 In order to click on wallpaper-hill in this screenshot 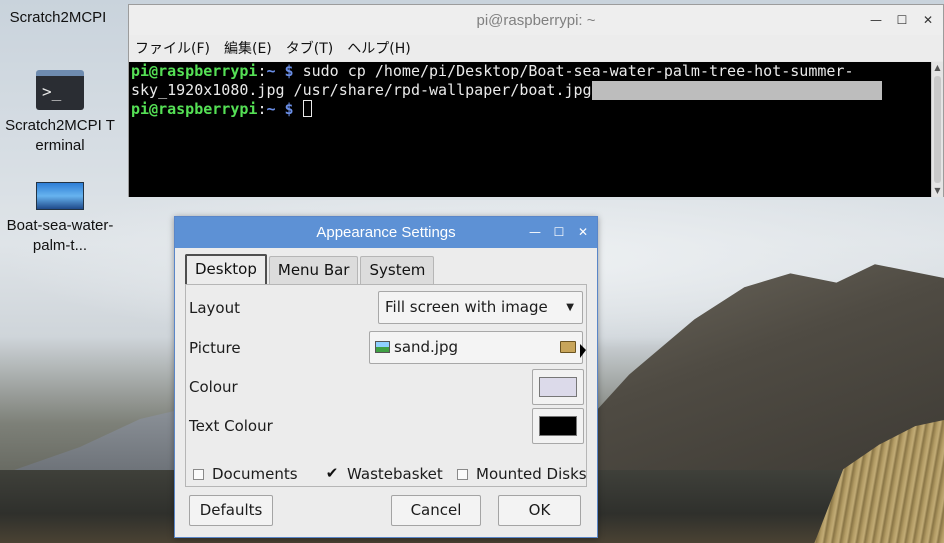, I will do `click(100, 440)`.